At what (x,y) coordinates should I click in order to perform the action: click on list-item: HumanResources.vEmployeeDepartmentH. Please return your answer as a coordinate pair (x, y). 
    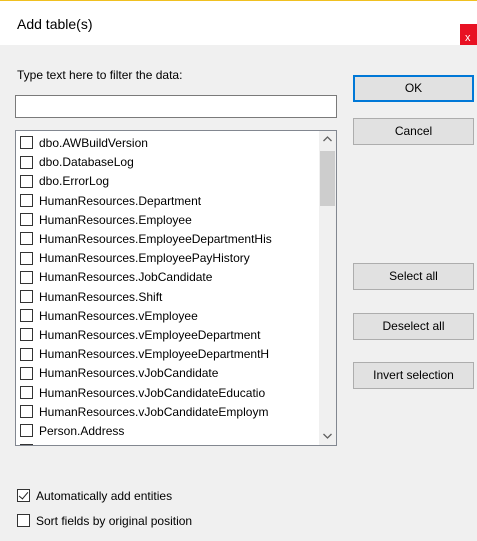
    Looking at the image, I should click on (167, 354).